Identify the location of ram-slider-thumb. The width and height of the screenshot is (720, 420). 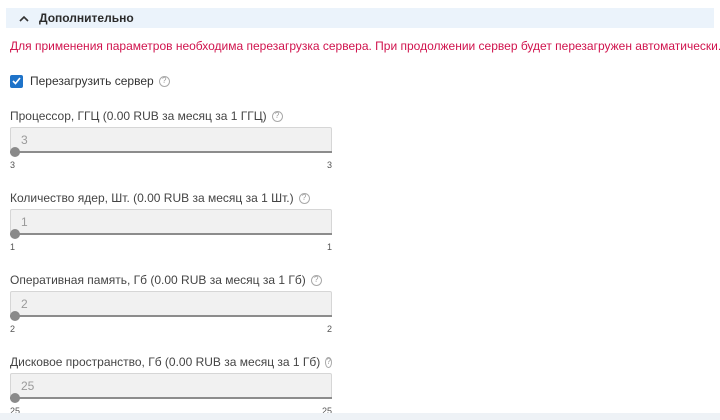
(15, 316).